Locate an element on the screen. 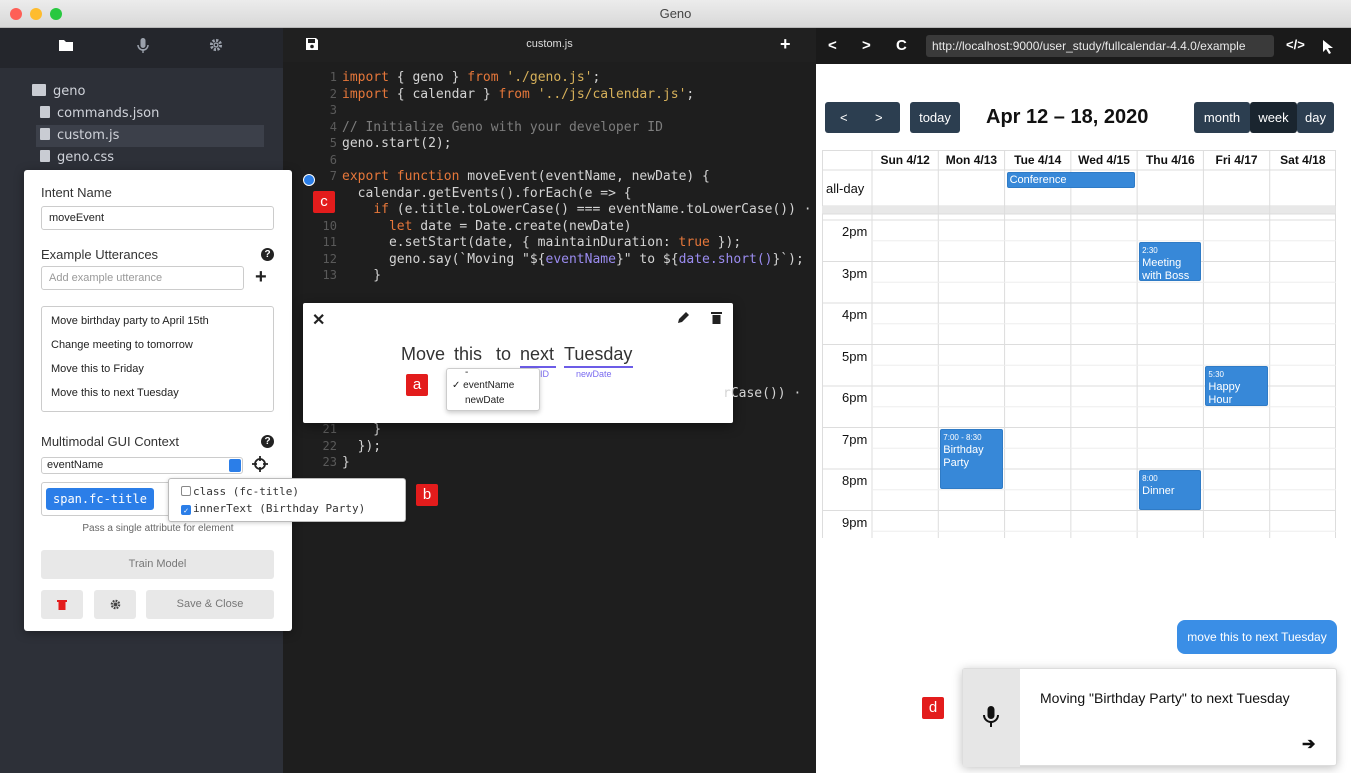 Image resolution: width=1351 pixels, height=773 pixels. utterance-word: this is located at coordinates (468, 354).